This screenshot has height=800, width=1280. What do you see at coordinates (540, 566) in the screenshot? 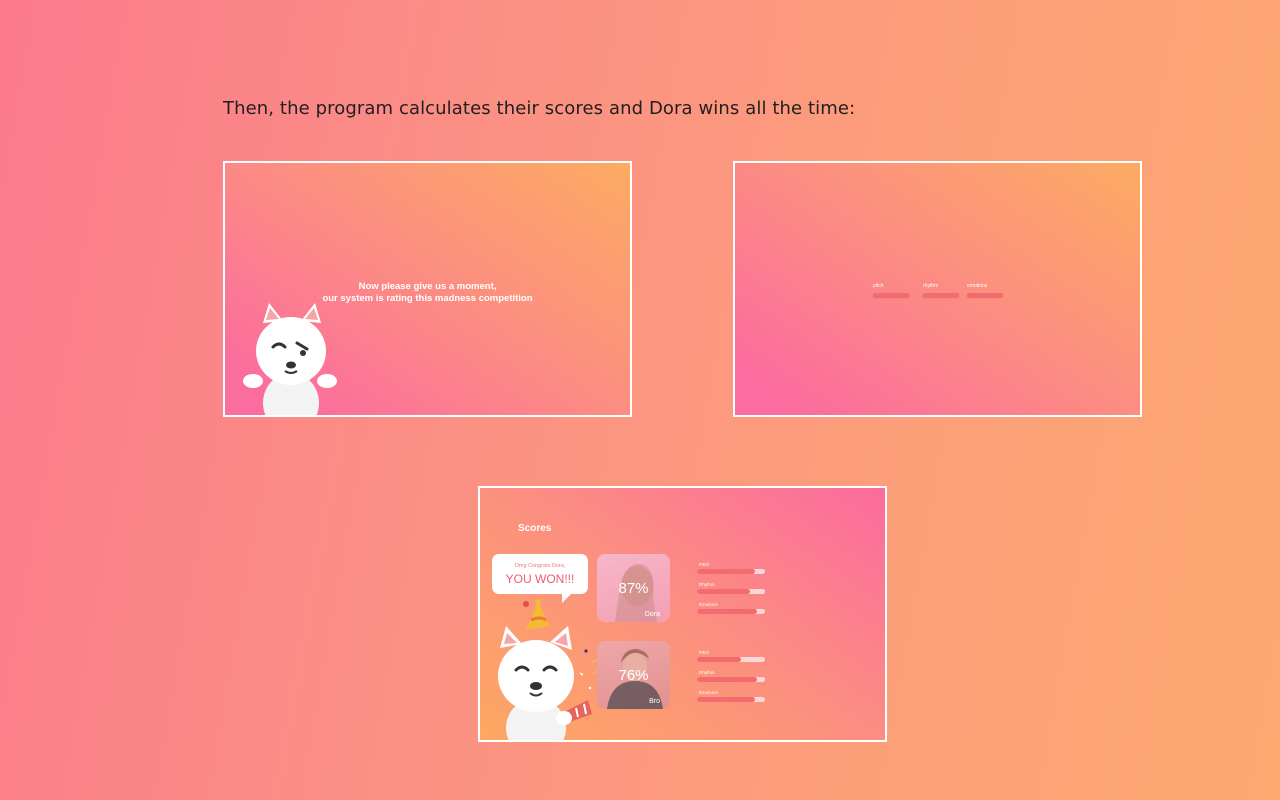
I see `bubble-small-text: Omg Congrats Dora,` at bounding box center [540, 566].